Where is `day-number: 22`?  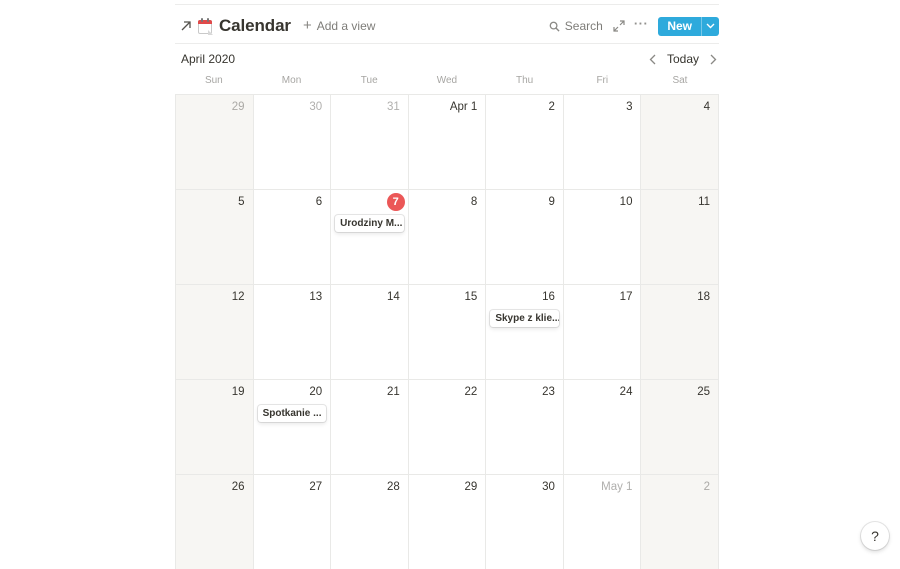
day-number: 22 is located at coordinates (471, 392).